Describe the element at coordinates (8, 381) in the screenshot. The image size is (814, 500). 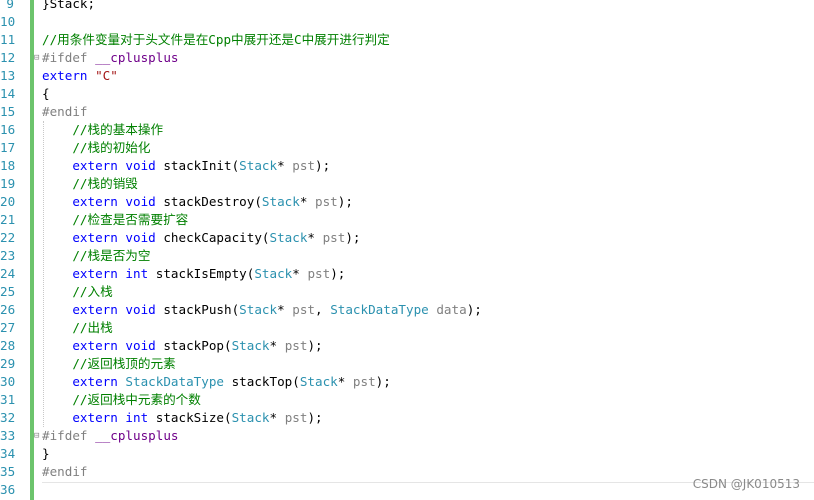
I see `line-number: 30` at that location.